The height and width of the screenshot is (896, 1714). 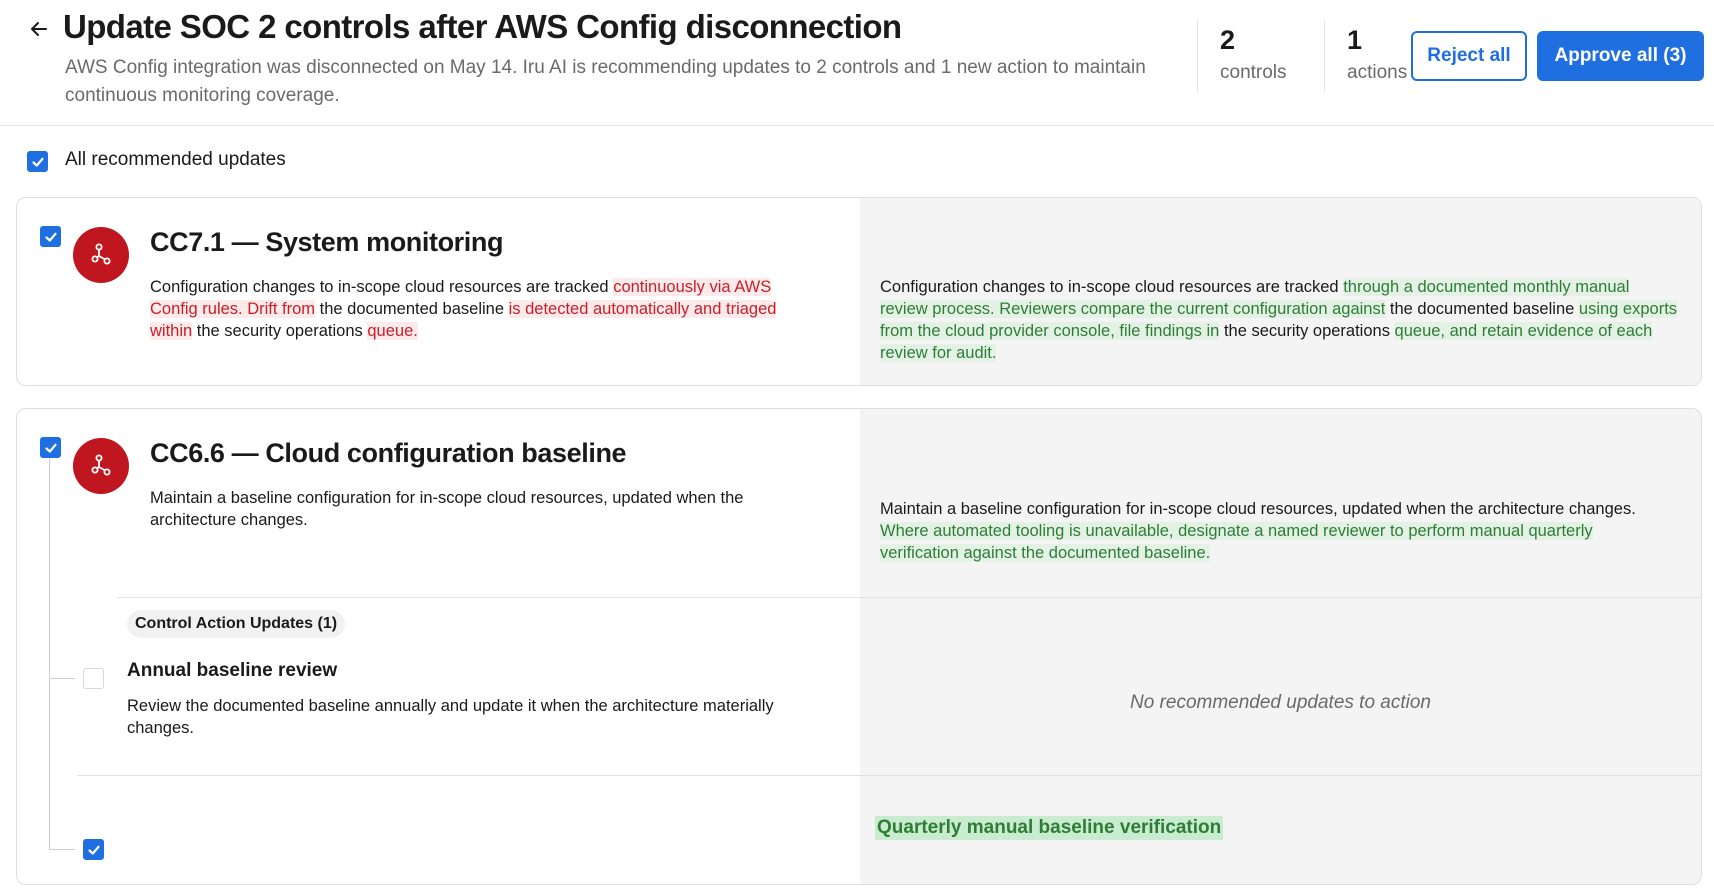 I want to click on select-all-checkbox, so click(x=37, y=161).